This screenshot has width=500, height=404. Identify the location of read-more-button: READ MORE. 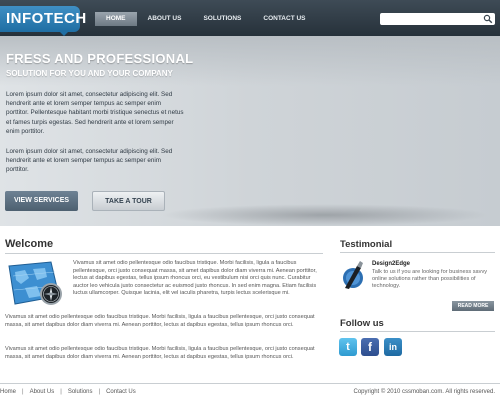
(473, 306).